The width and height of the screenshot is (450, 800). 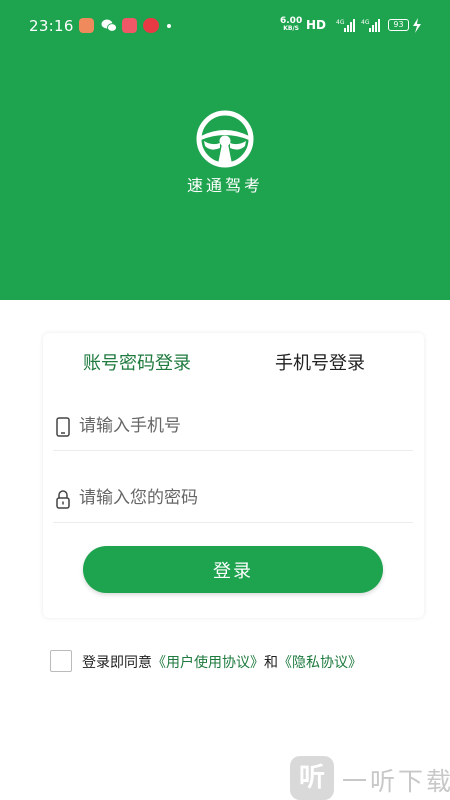 I want to click on status-time: 23:16, so click(x=51, y=26).